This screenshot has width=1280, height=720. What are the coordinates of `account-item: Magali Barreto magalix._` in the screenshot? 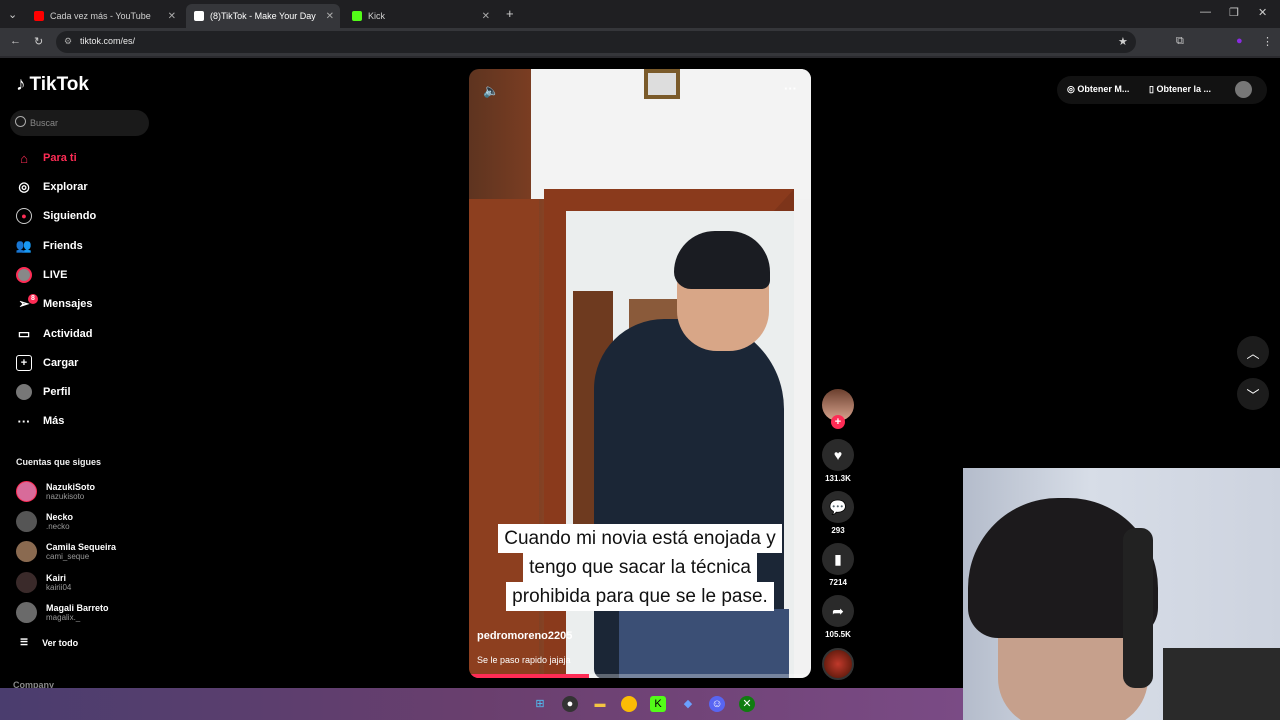 It's located at (62, 612).